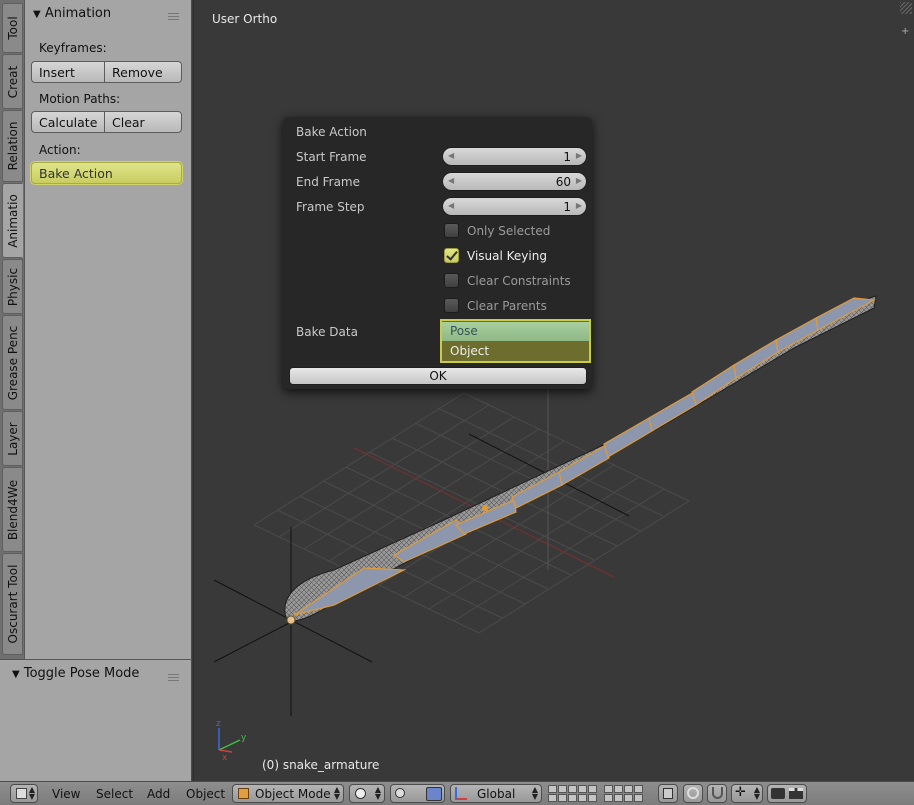 This screenshot has width=914, height=805. What do you see at coordinates (514, 181) in the screenshot?
I see `end-frame-field: ◀ 60 ▶` at bounding box center [514, 181].